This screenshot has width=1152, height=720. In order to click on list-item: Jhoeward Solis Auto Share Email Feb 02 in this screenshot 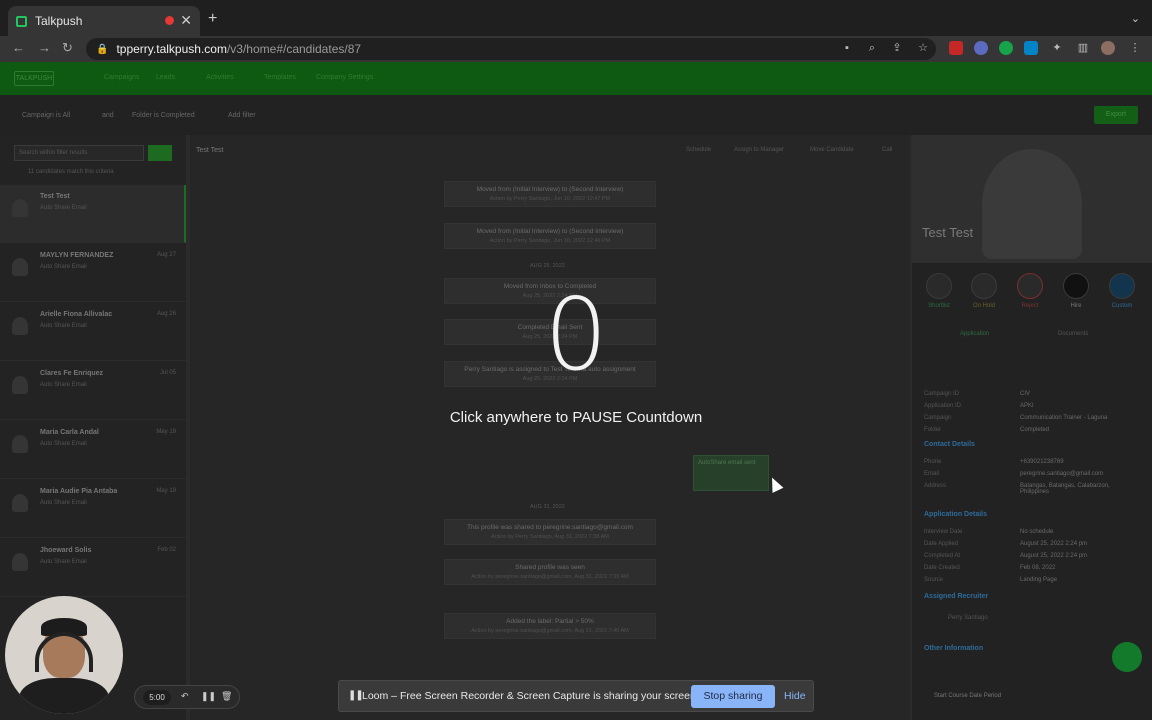, I will do `click(93, 568)`.